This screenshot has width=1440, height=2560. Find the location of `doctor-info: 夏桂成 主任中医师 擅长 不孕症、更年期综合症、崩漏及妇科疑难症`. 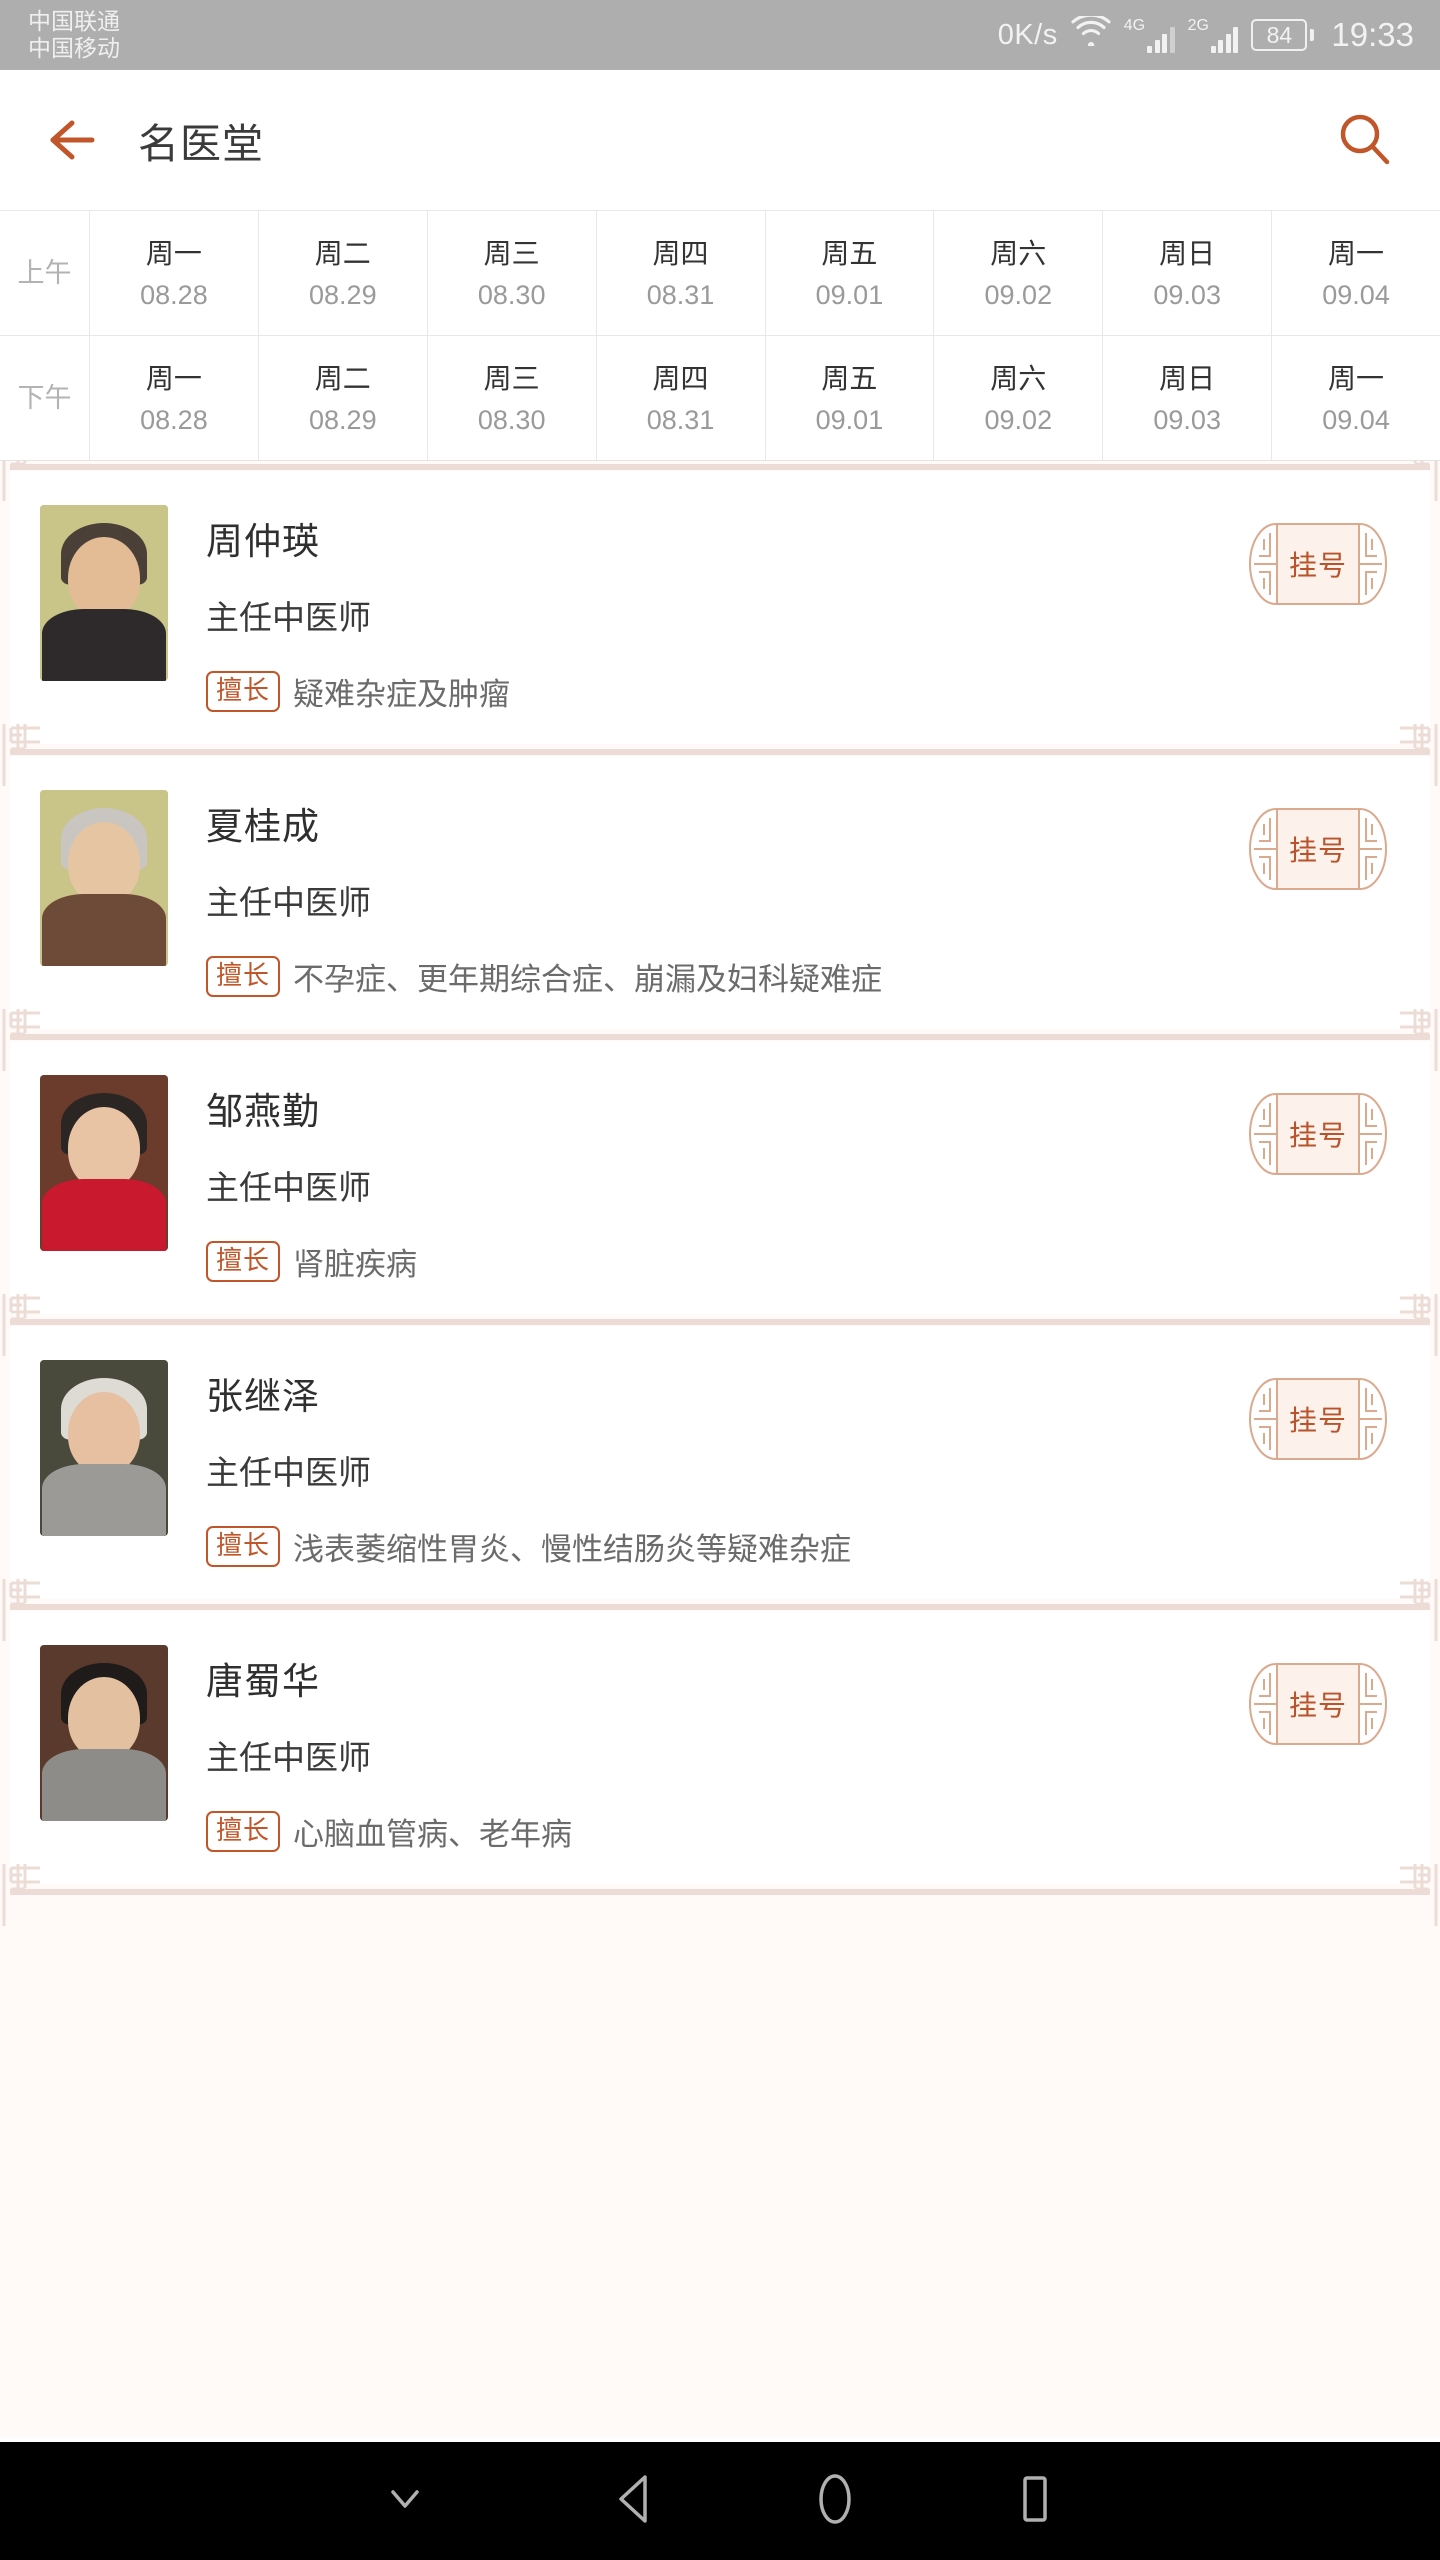

doctor-info: 夏桂成 主任中医师 擅长 不孕症、更年期综合症、崩漏及妇科疑难症 is located at coordinates (708, 894).